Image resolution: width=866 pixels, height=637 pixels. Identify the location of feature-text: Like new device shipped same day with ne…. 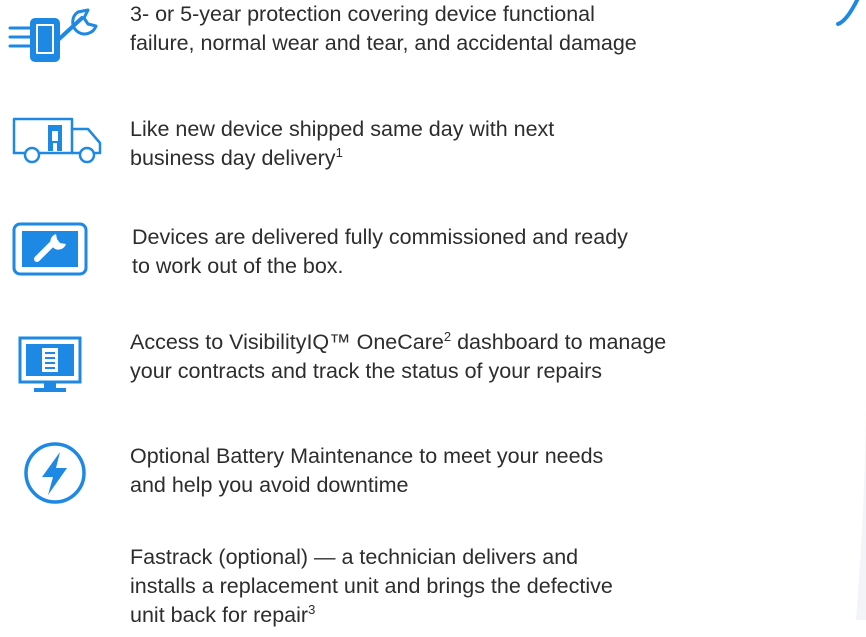
(342, 144).